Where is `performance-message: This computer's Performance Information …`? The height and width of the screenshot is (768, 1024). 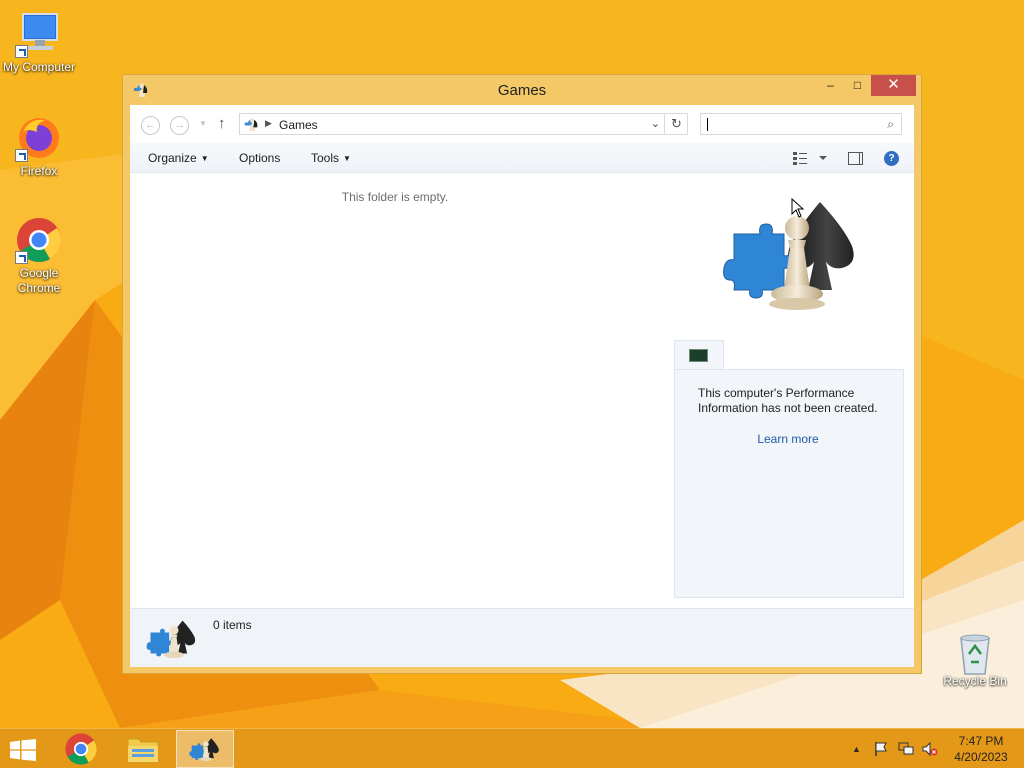 performance-message: This computer's Performance Information … is located at coordinates (788, 400).